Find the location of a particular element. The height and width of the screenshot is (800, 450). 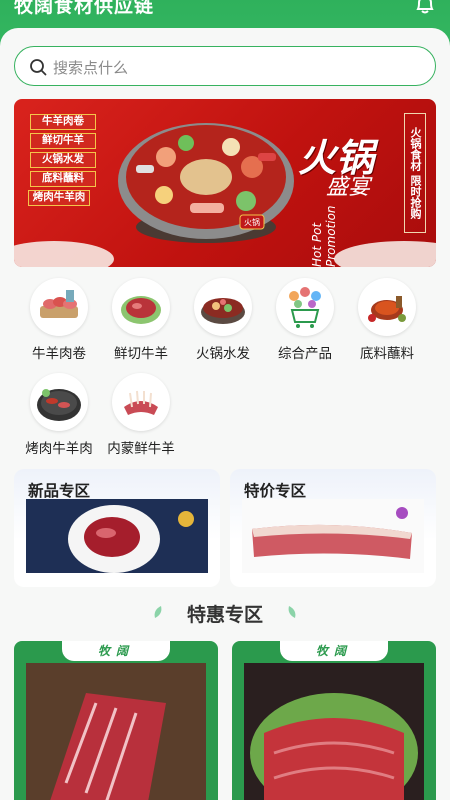

fresh-meat-icon is located at coordinates (141, 307).